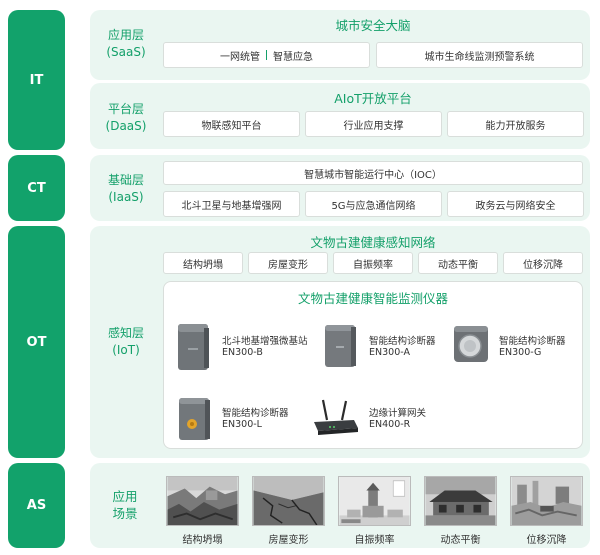 The image size is (600, 555). Describe the element at coordinates (288, 540) in the screenshot. I see `scene-deformation-caption: 房屋变形` at that location.